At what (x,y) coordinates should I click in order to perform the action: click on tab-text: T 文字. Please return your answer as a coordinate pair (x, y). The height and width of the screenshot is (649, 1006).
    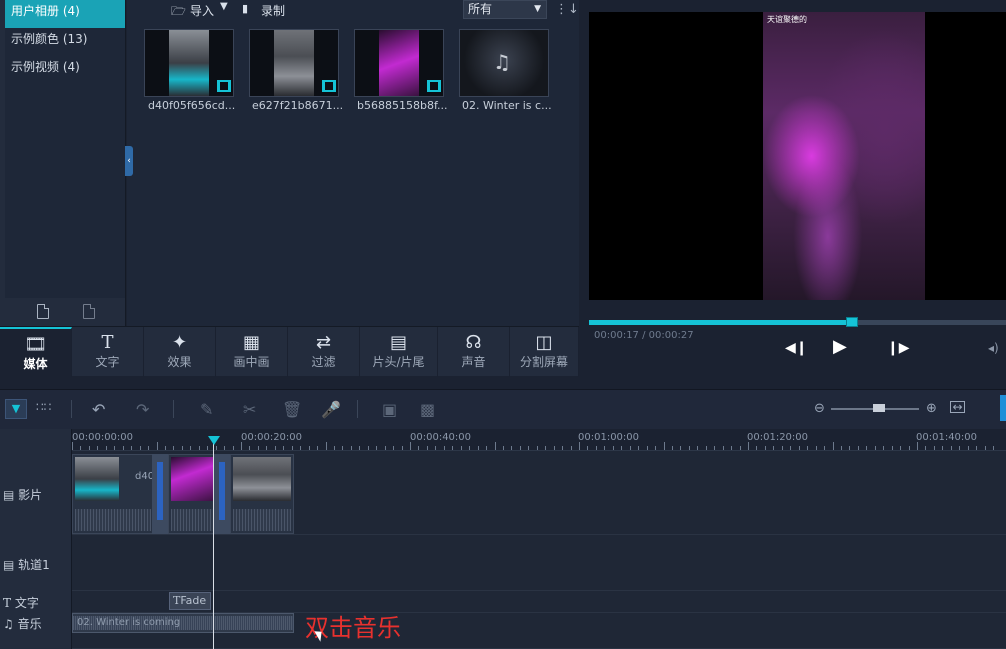
    Looking at the image, I should click on (108, 352).